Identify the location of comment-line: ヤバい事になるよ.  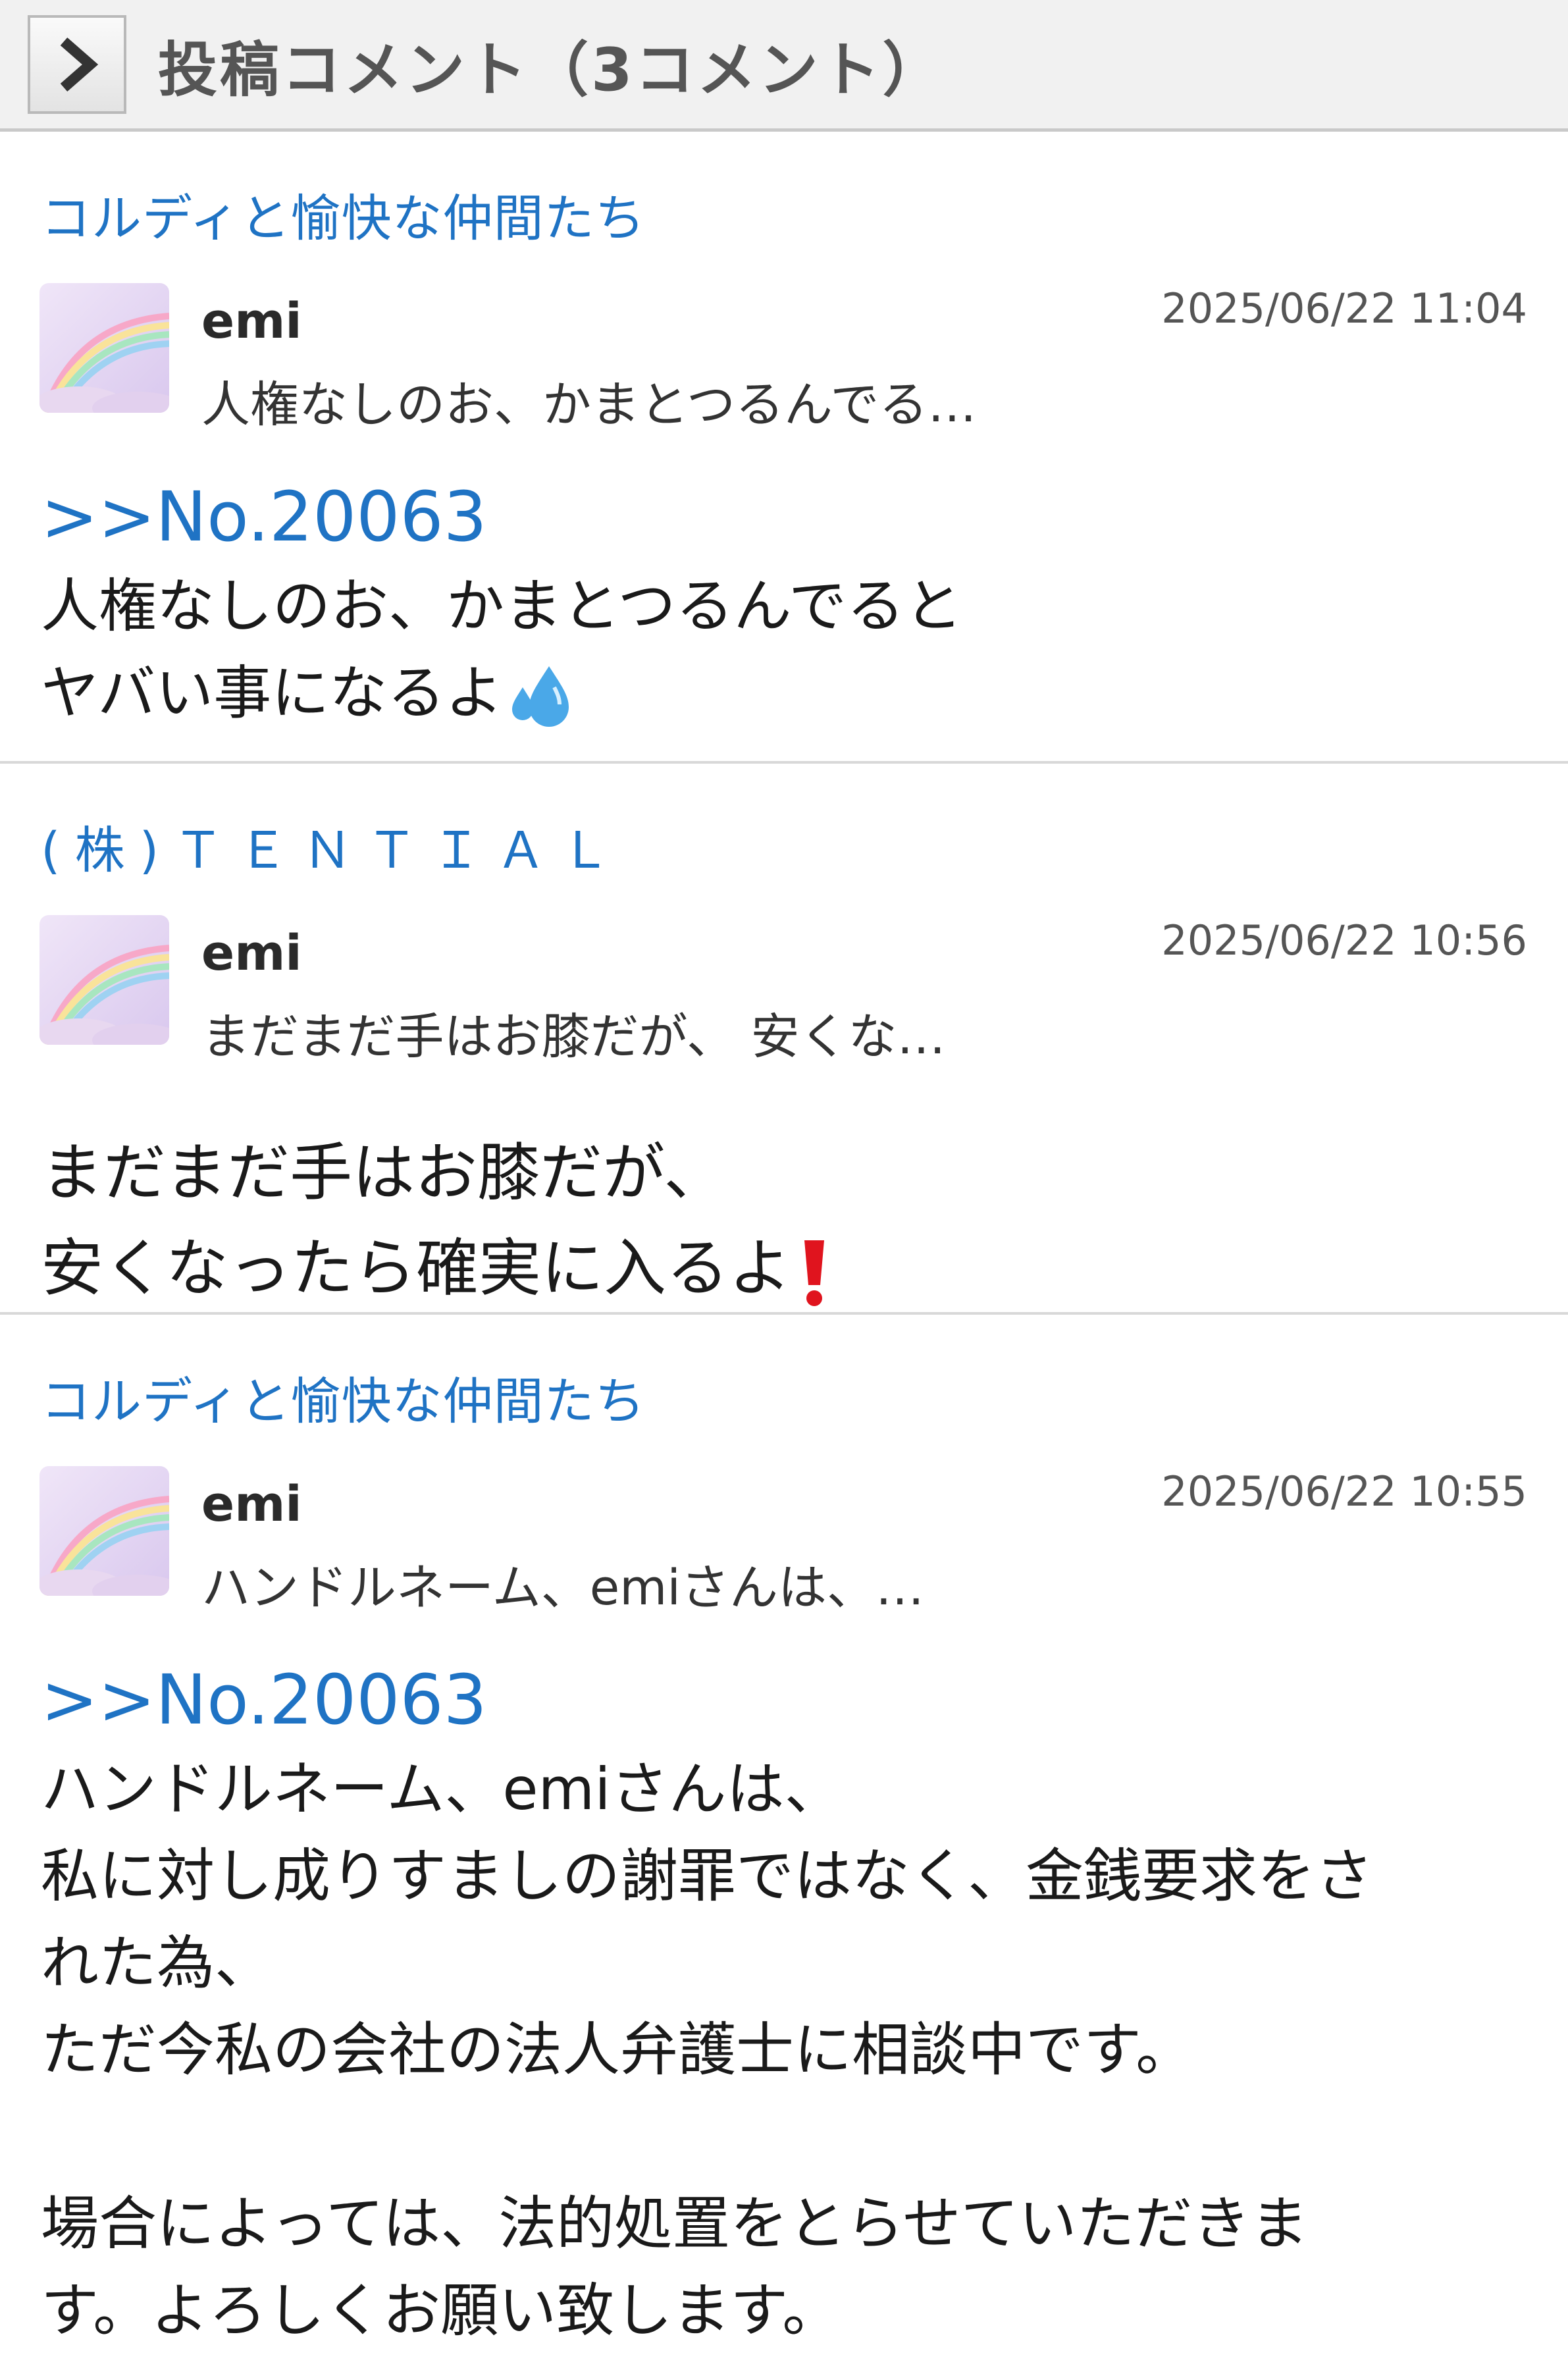
(784, 694).